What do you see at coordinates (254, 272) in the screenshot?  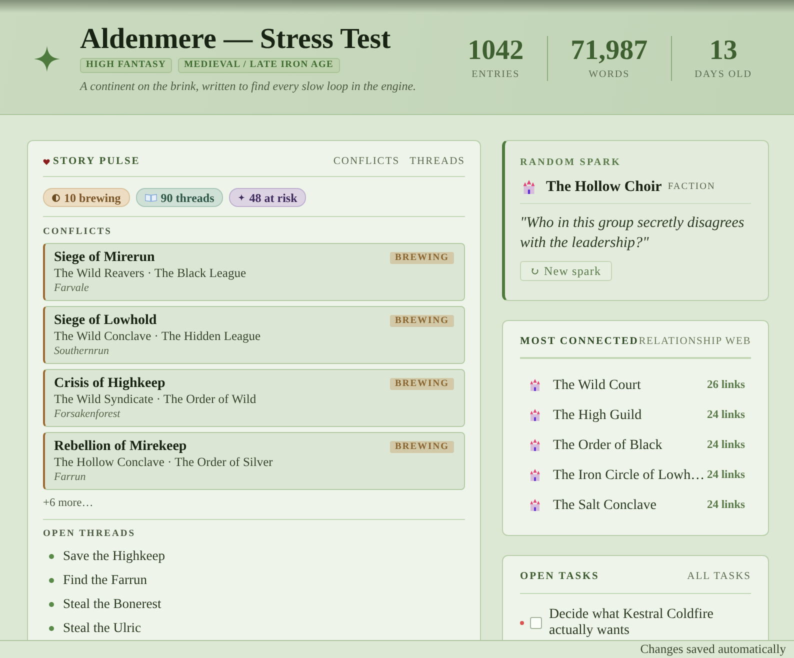 I see `conflict-card: Siege of Mirerun BREWING The Wild Reavers · The Black League Farvale` at bounding box center [254, 272].